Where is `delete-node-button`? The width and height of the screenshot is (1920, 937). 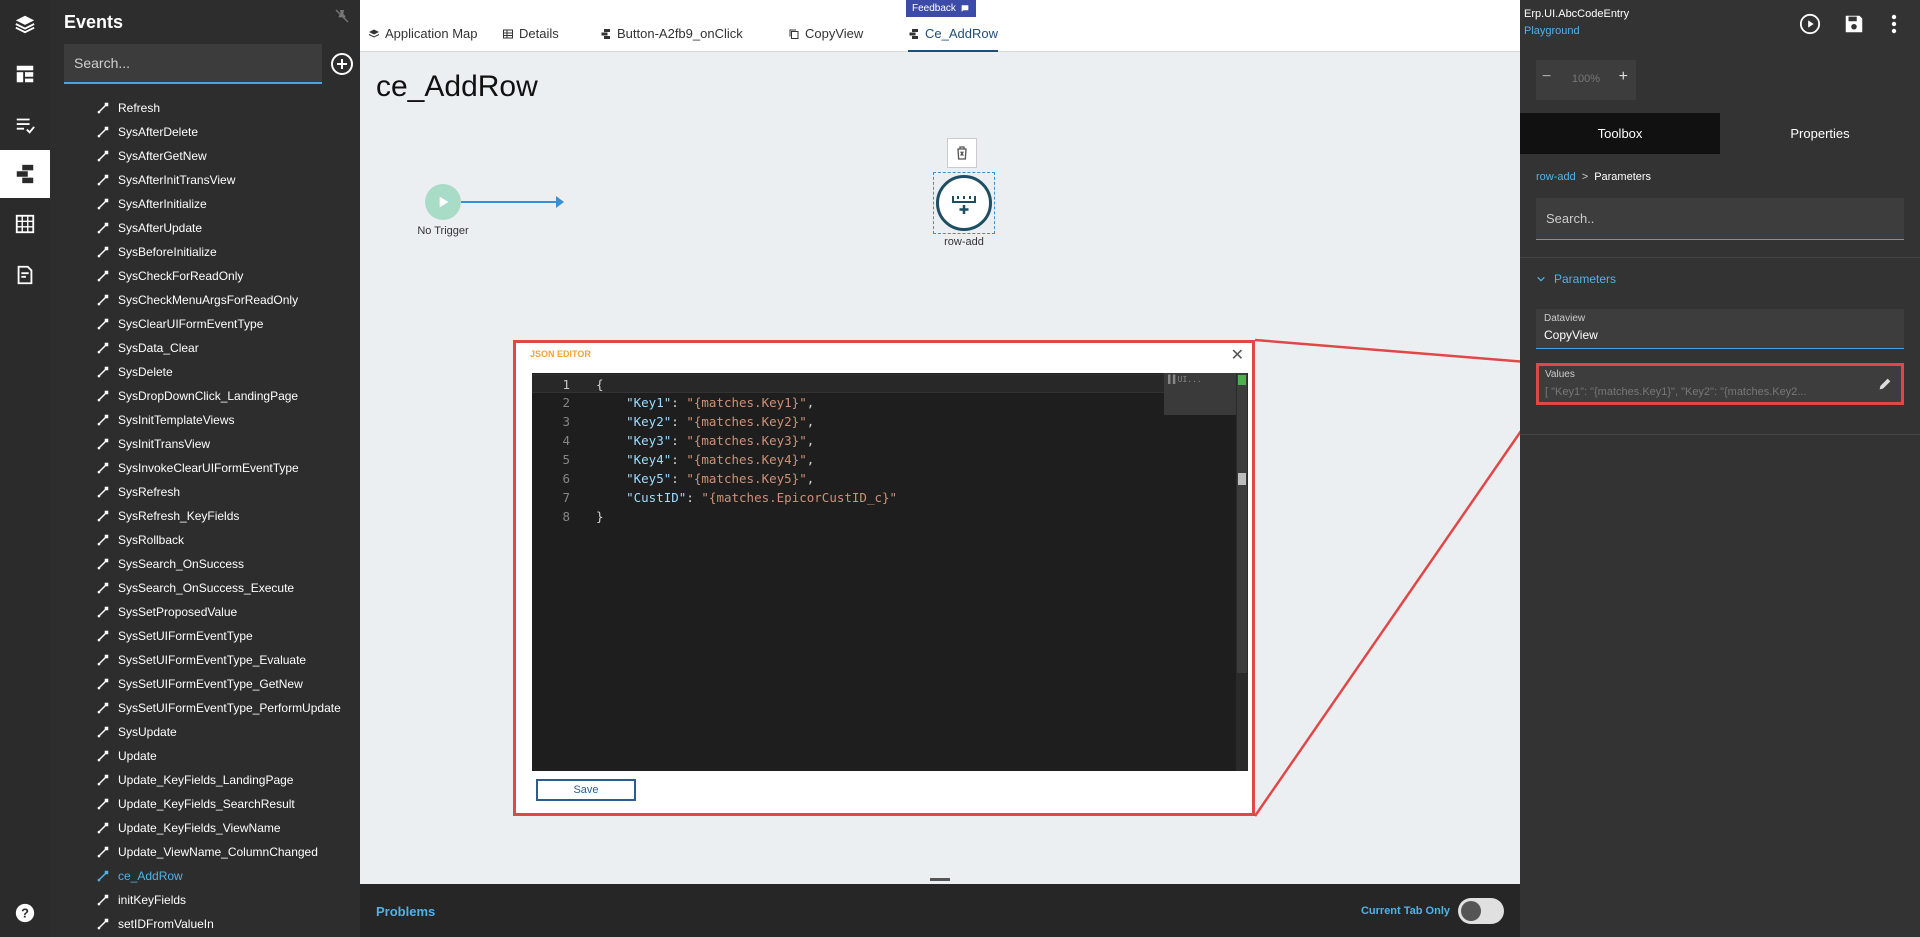 delete-node-button is located at coordinates (962, 153).